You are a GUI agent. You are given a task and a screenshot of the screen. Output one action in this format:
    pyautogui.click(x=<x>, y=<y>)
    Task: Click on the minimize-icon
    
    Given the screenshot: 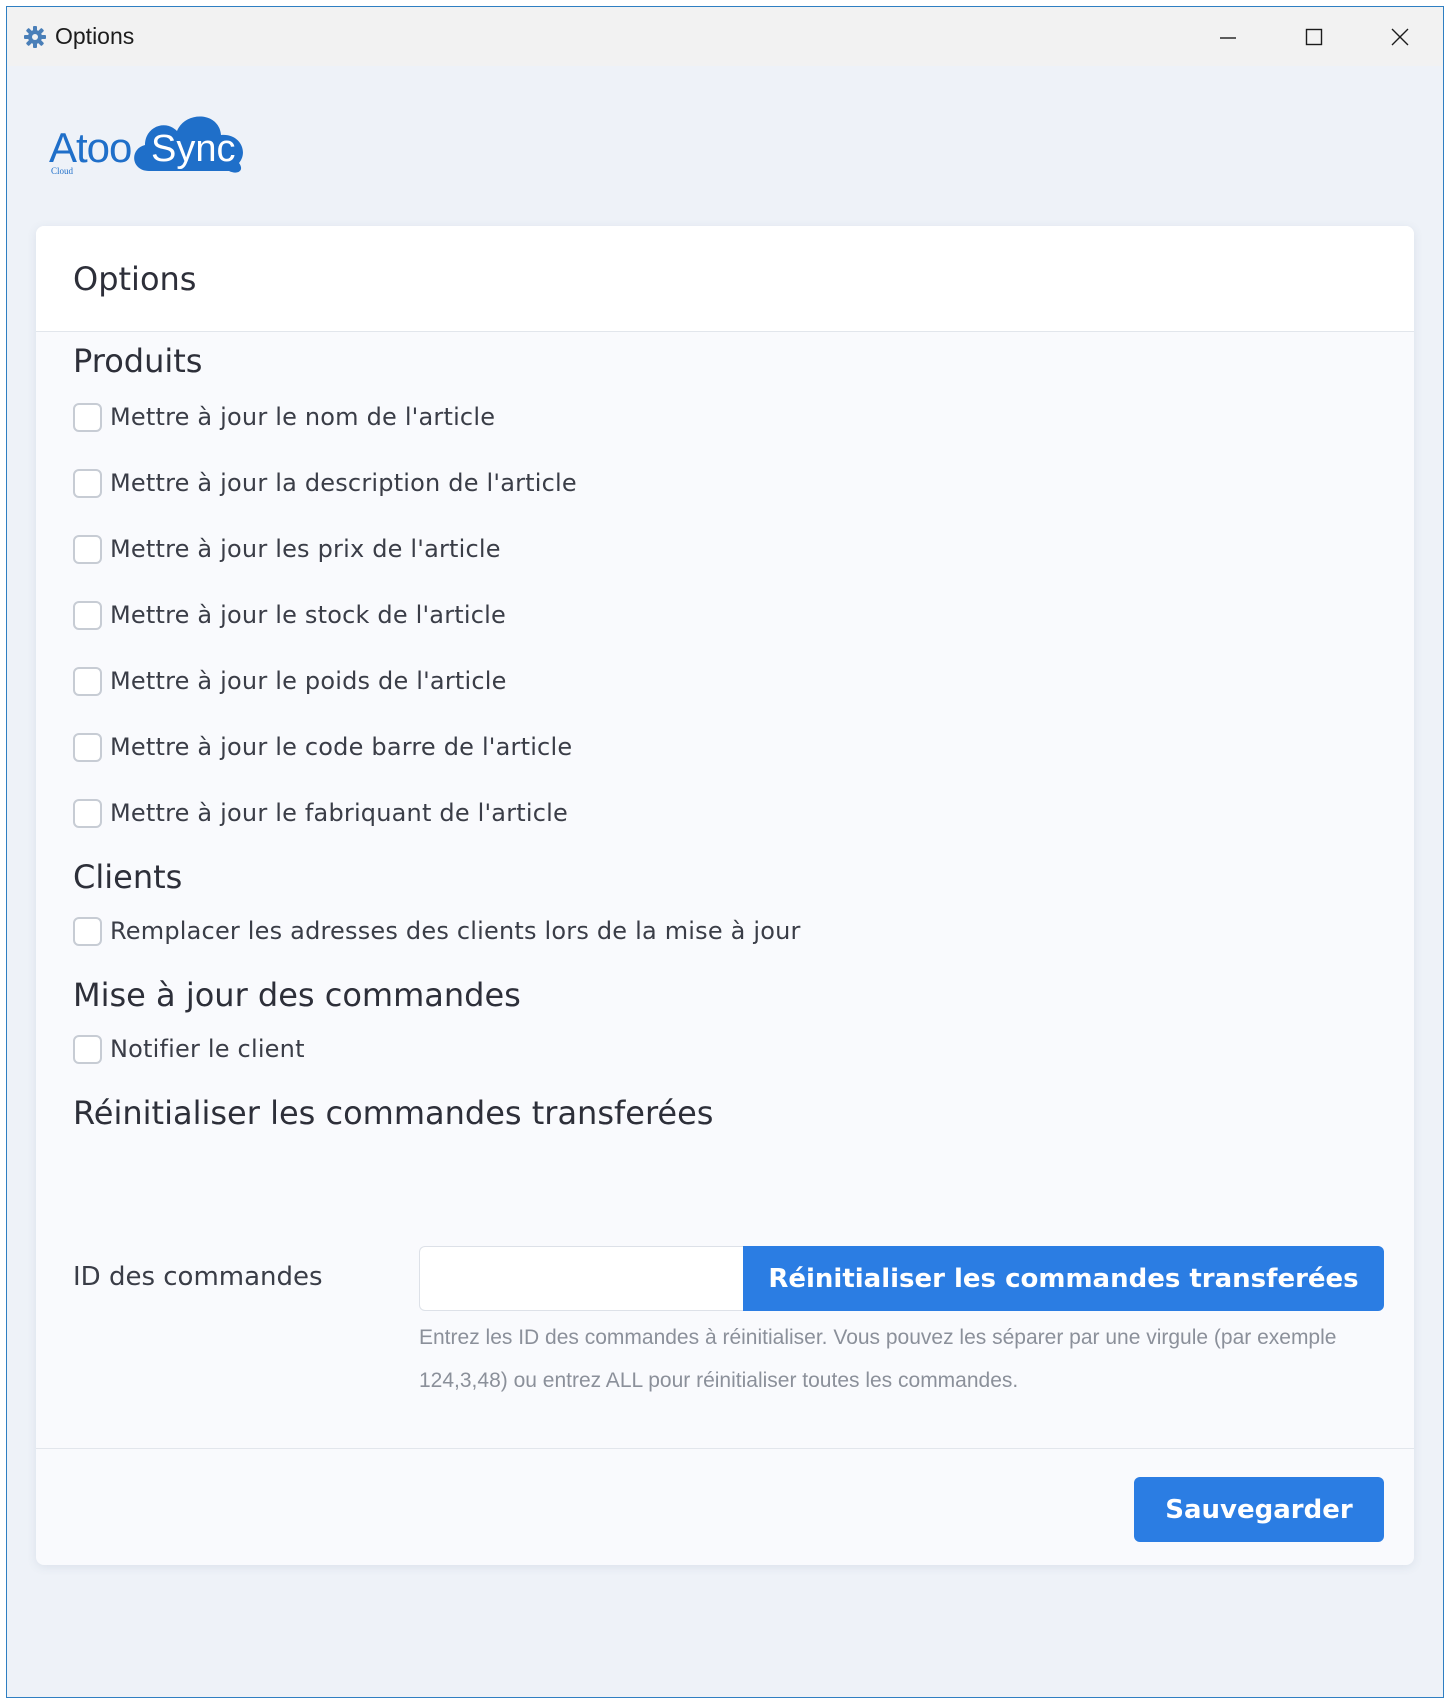 What is the action you would take?
    pyautogui.click(x=1228, y=37)
    